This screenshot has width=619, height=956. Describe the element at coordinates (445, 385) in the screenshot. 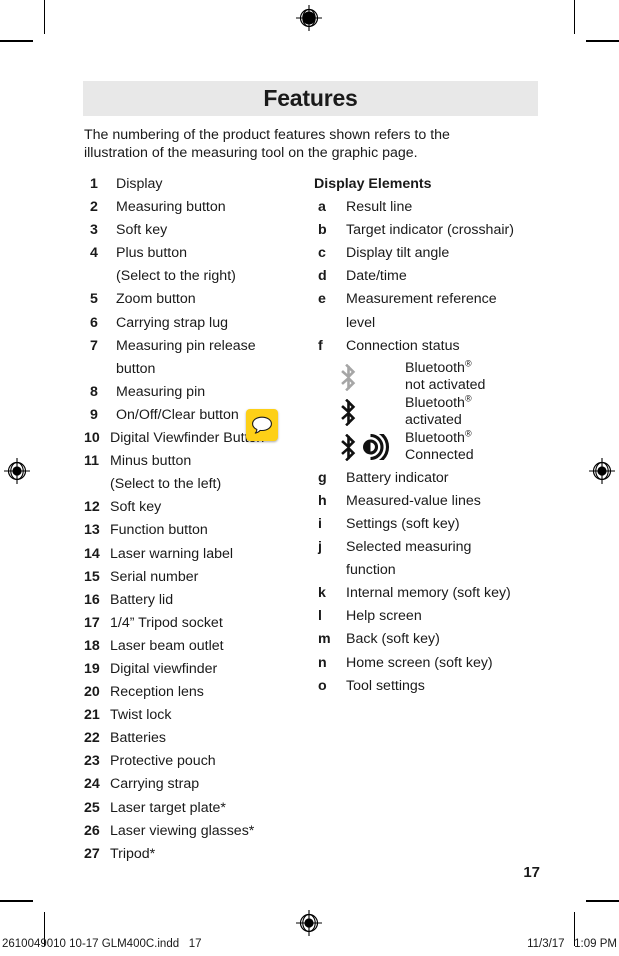

I see `bluetooth-status-text: not activated` at that location.